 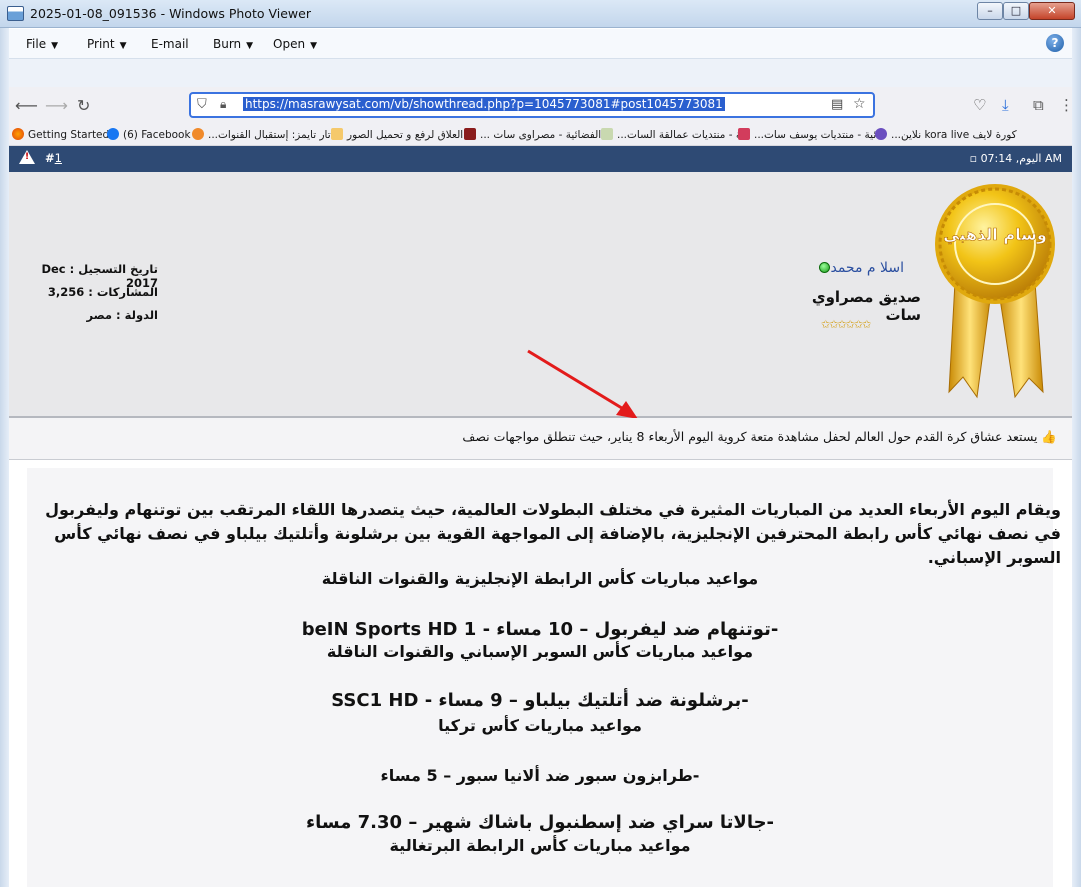 I want to click on post-permalink: #1, so click(x=53, y=158).